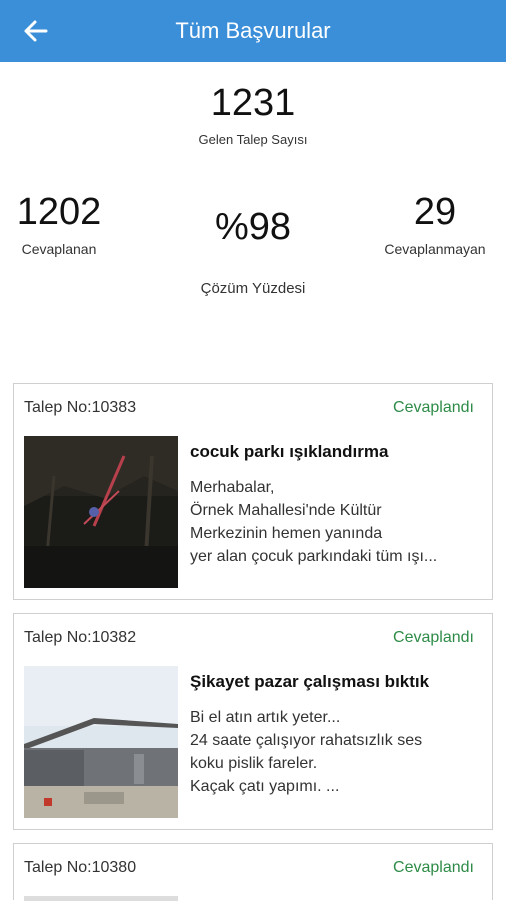 The image size is (506, 901). I want to click on description-line: 24 saate çalışıyor rahatsızlık ses, so click(306, 740).